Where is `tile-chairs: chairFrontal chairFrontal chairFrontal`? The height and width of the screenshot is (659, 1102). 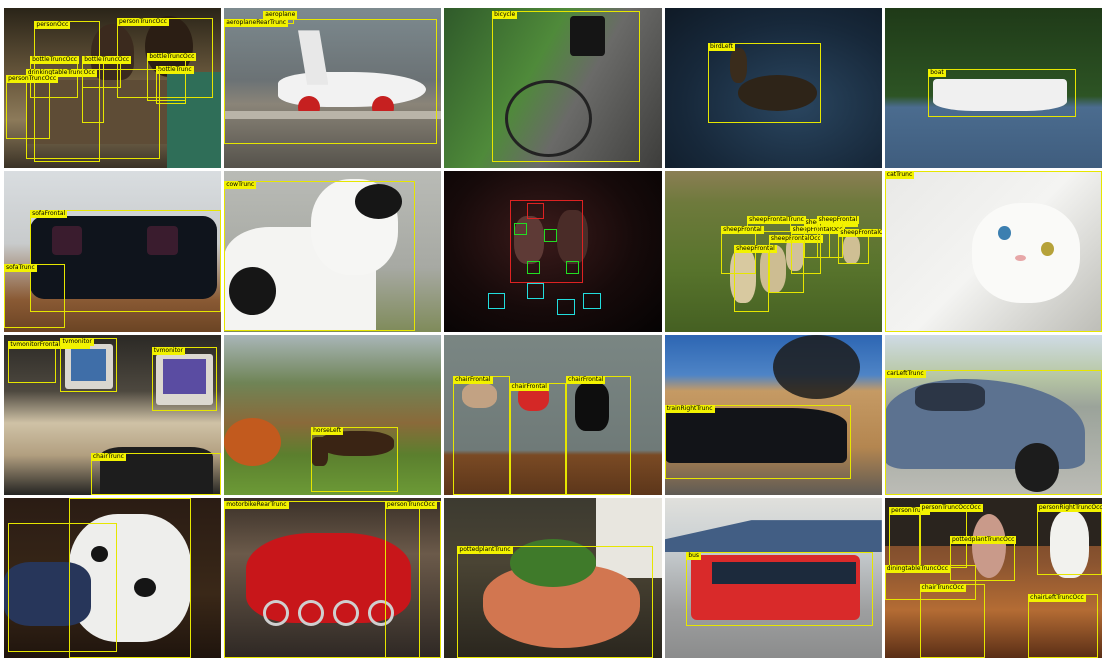
tile-chairs: chairFrontal chairFrontal chairFrontal is located at coordinates (553, 414).